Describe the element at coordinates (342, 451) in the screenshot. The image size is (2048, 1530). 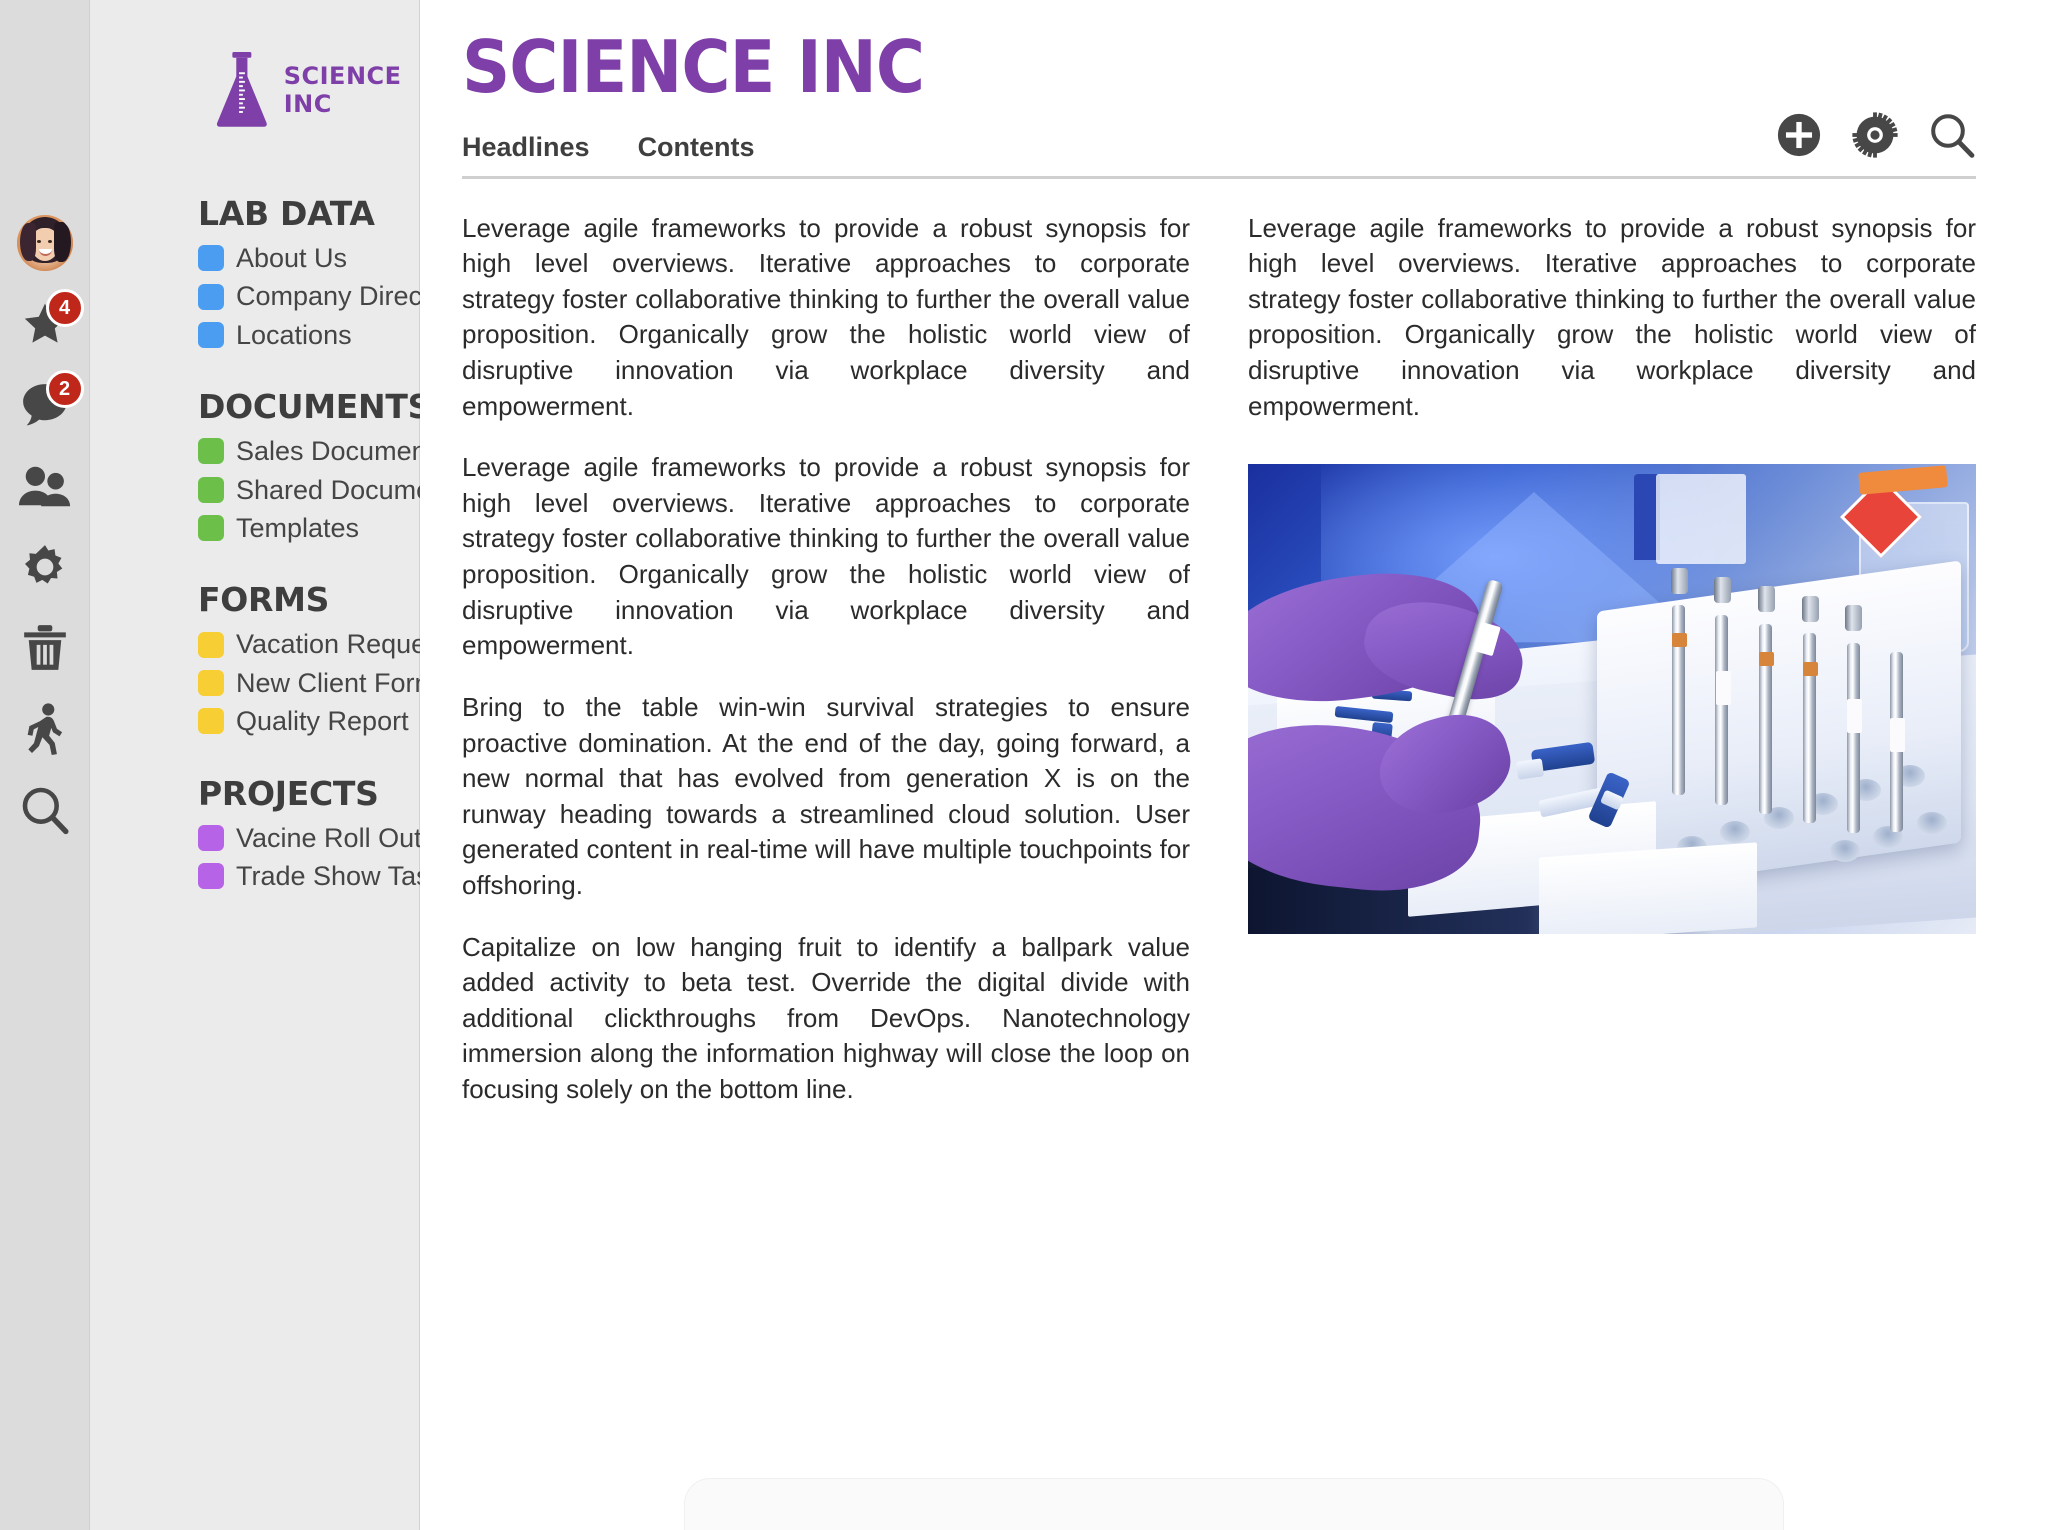
I see `sidebar-item-label: Sales Documents` at that location.